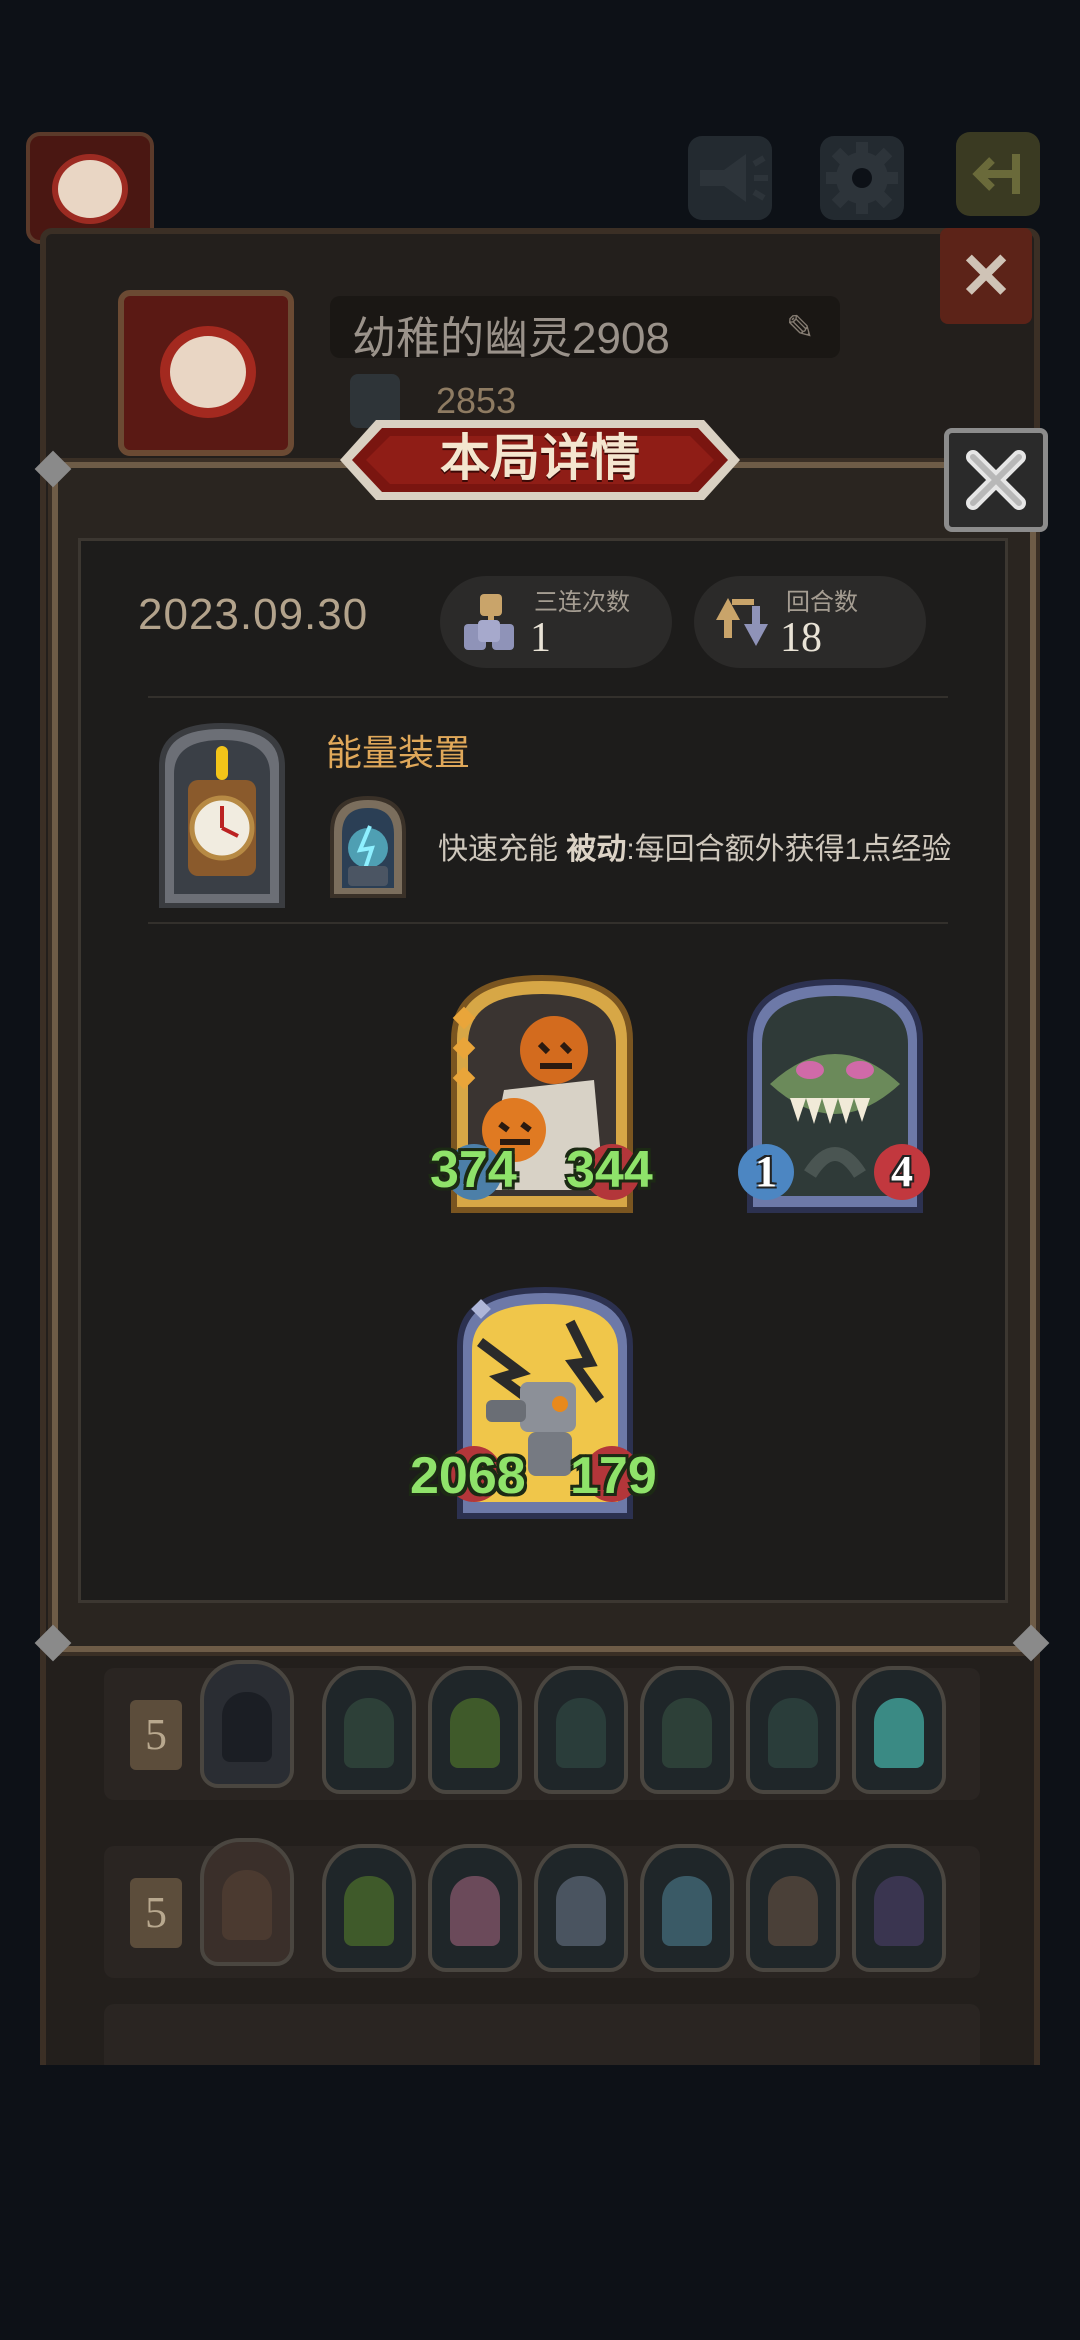  Describe the element at coordinates (542, 2039) in the screenshot. I see `lineup-row` at that location.